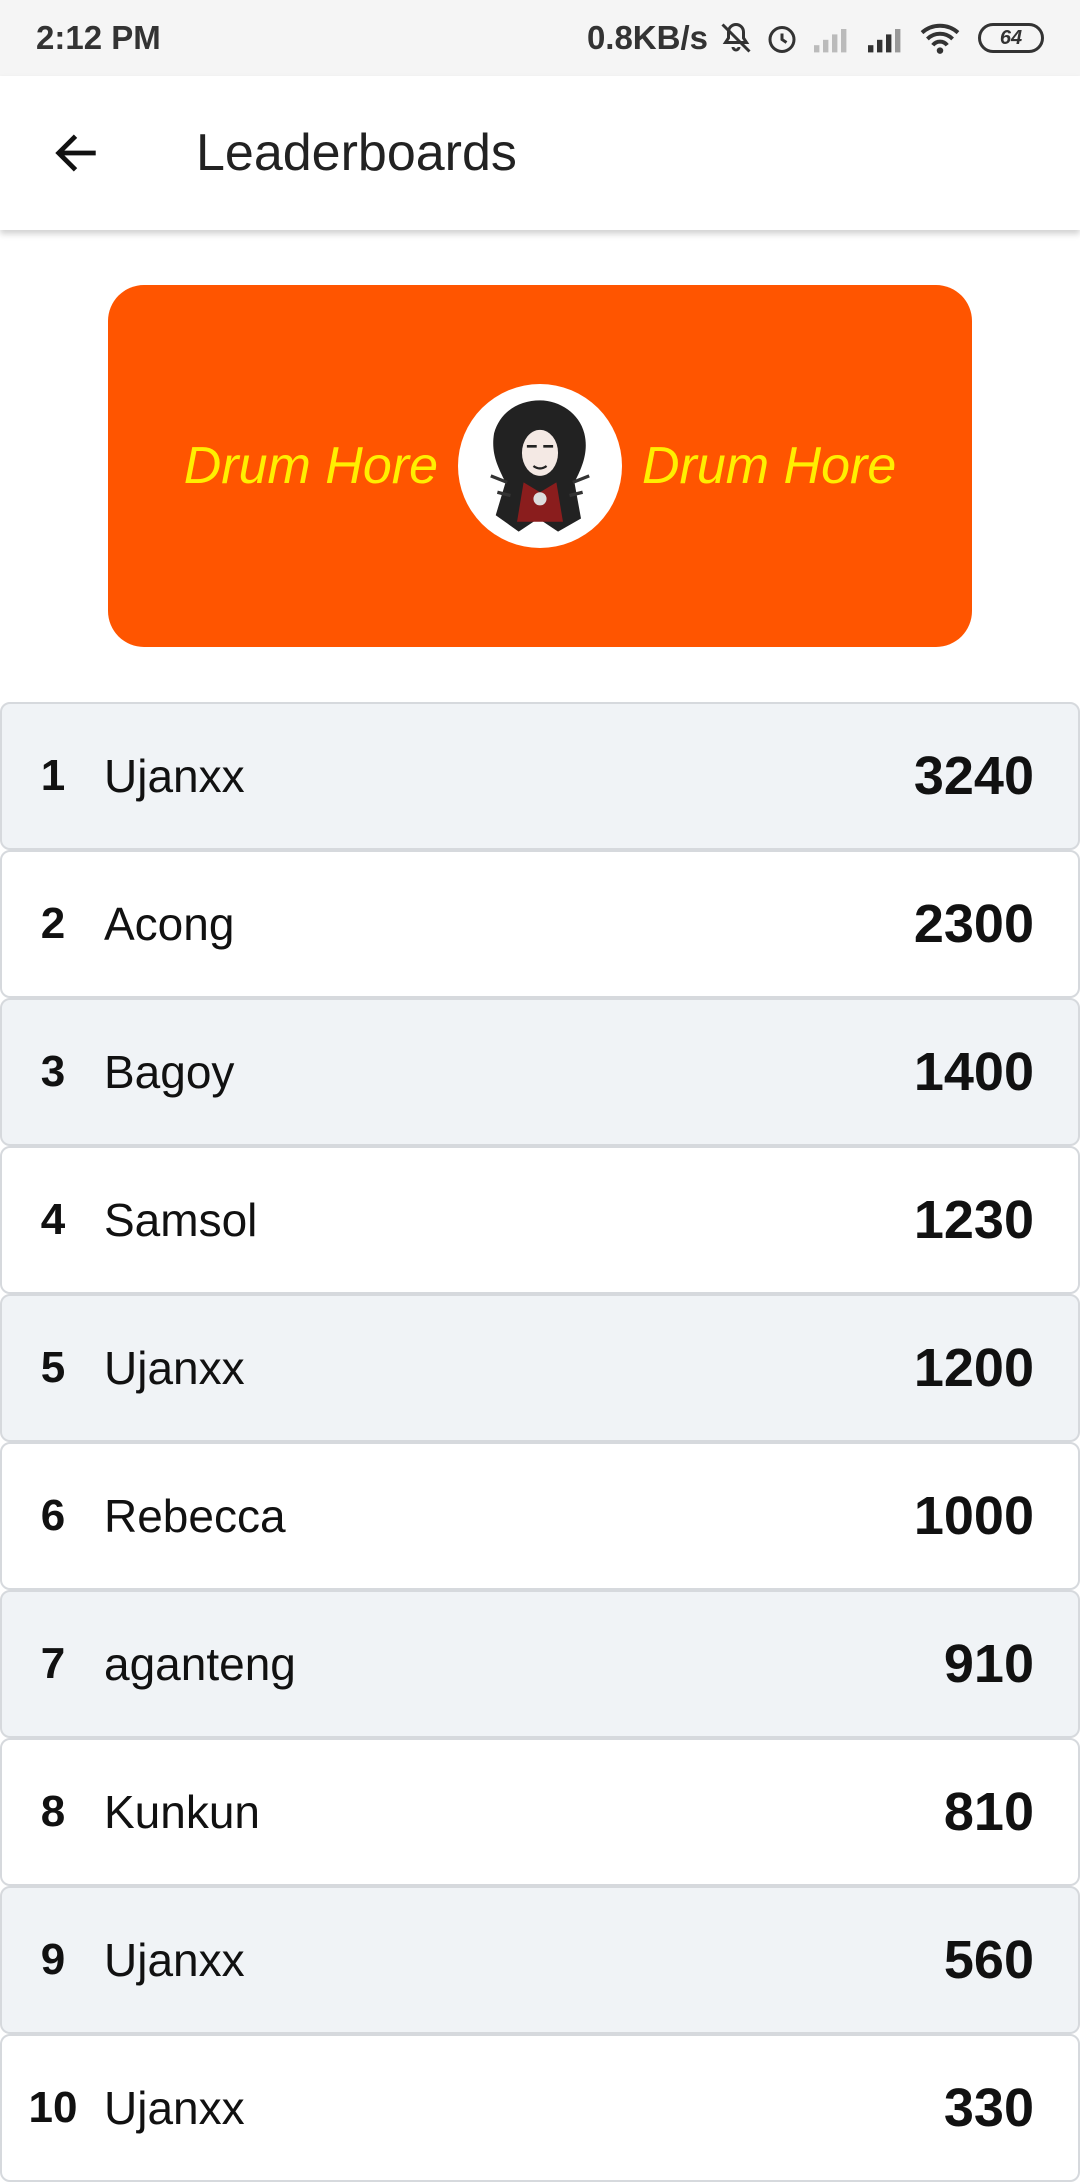 The width and height of the screenshot is (1080, 2182). What do you see at coordinates (540, 776) in the screenshot?
I see `leaderboard-row: 1 Ujanxx 3240` at bounding box center [540, 776].